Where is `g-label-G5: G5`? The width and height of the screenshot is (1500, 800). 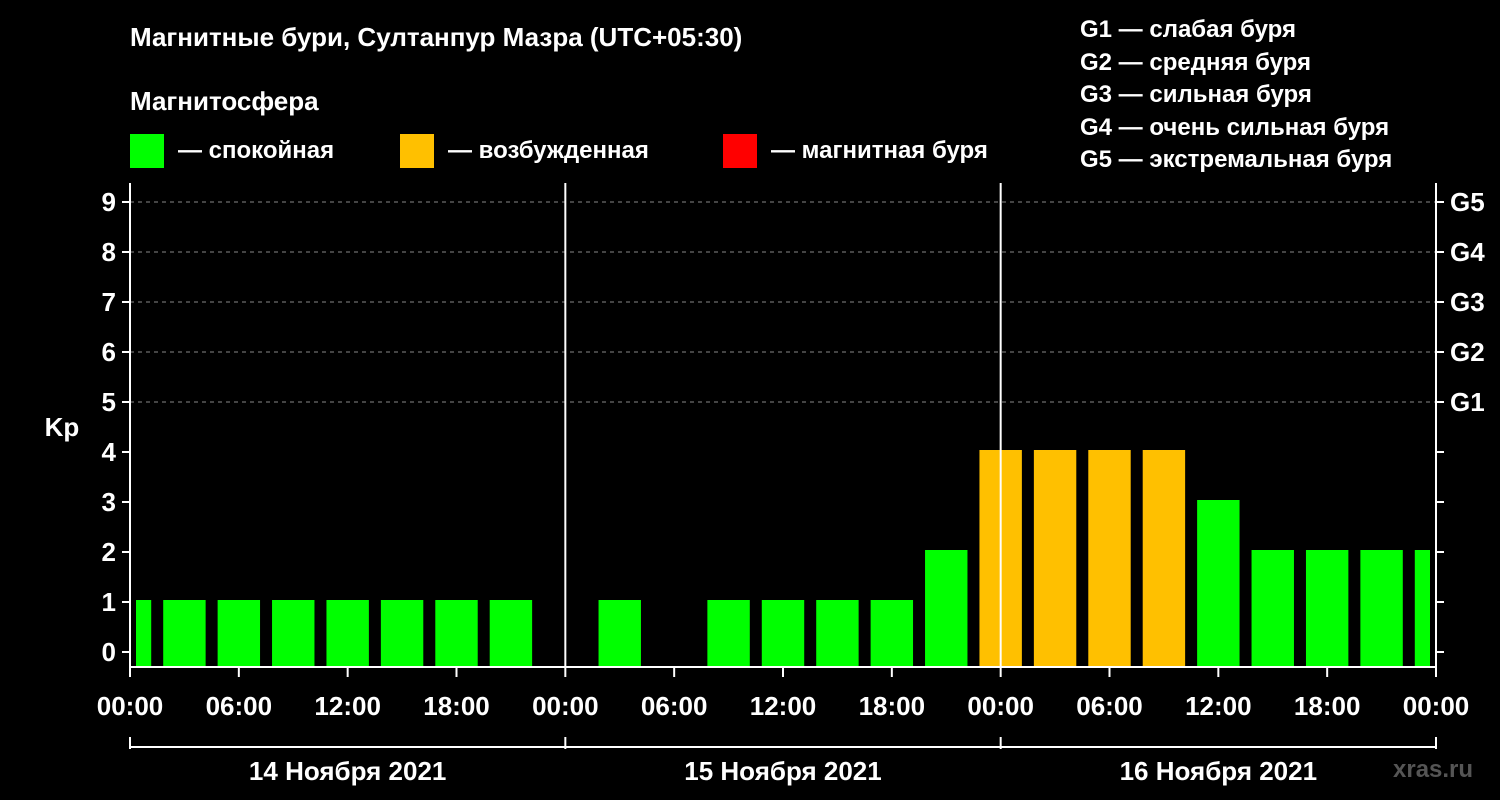 g-label-G5: G5 is located at coordinates (1467, 202).